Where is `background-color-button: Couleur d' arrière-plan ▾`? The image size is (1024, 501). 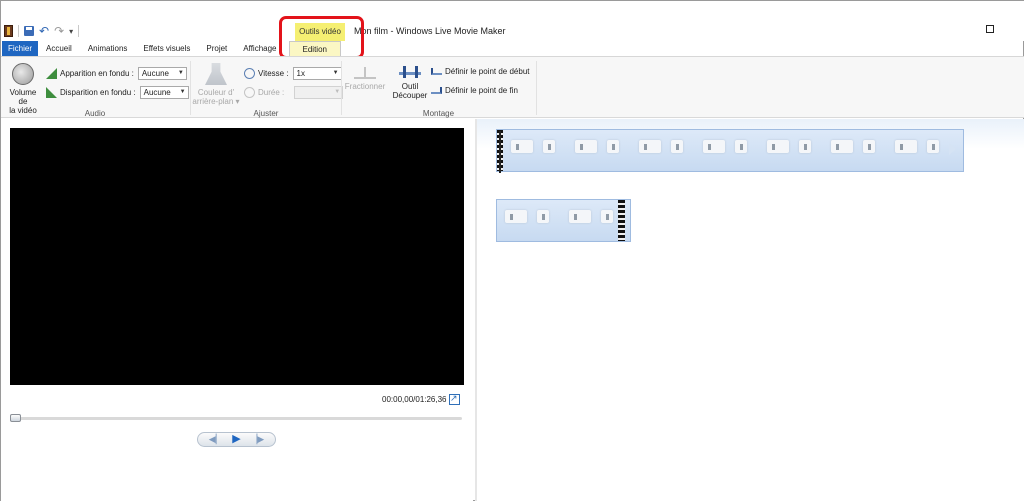
background-color-button: Couleur d' arrière-plan ▾ is located at coordinates (216, 84).